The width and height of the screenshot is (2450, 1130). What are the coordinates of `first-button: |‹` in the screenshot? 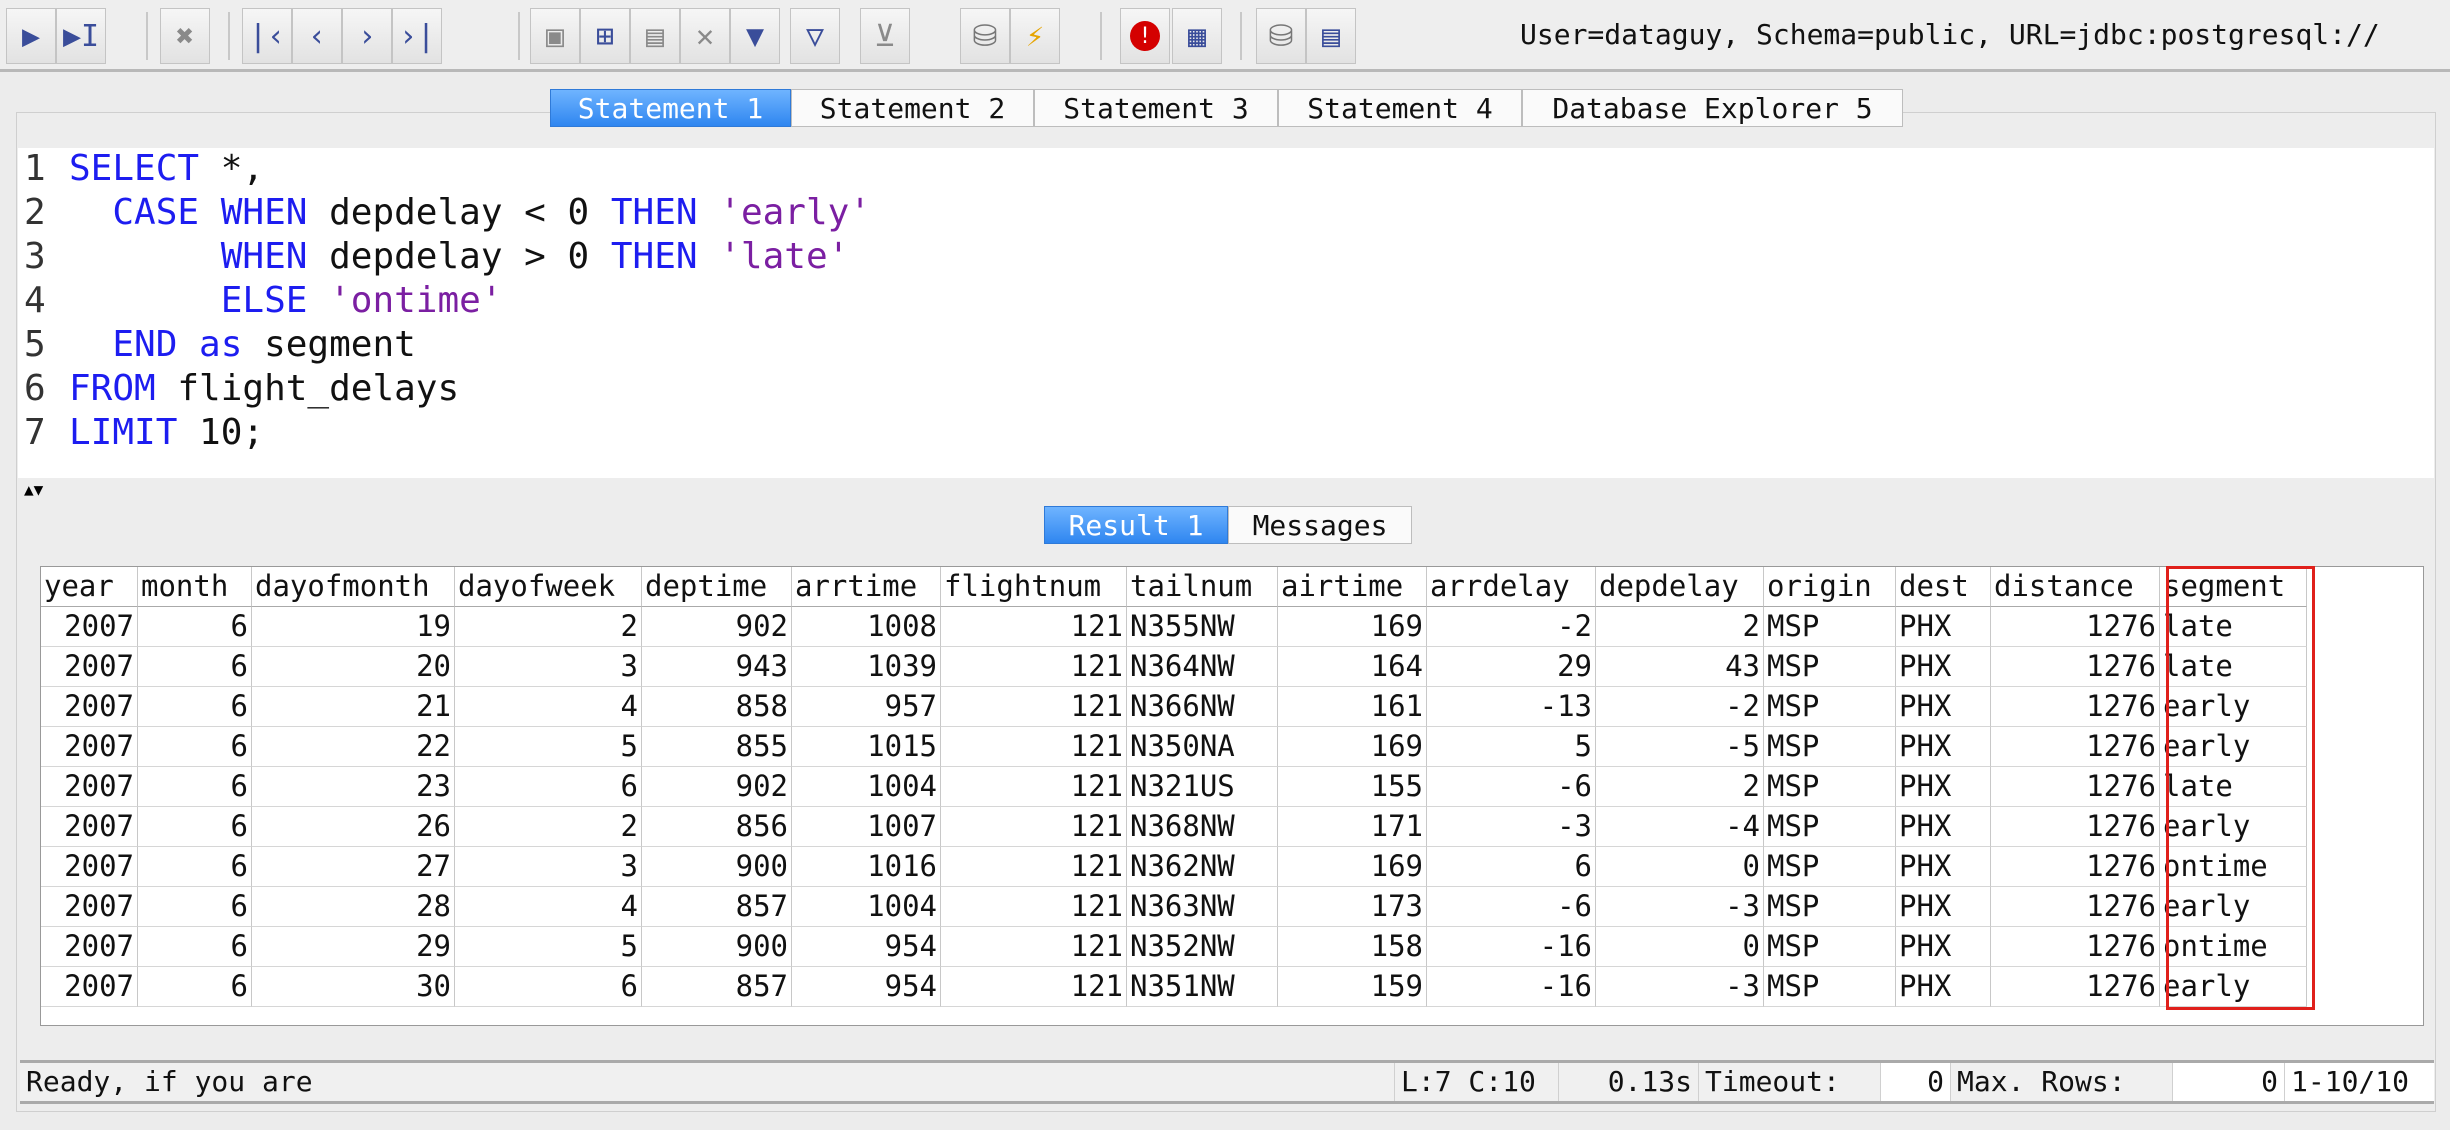 It's located at (267, 36).